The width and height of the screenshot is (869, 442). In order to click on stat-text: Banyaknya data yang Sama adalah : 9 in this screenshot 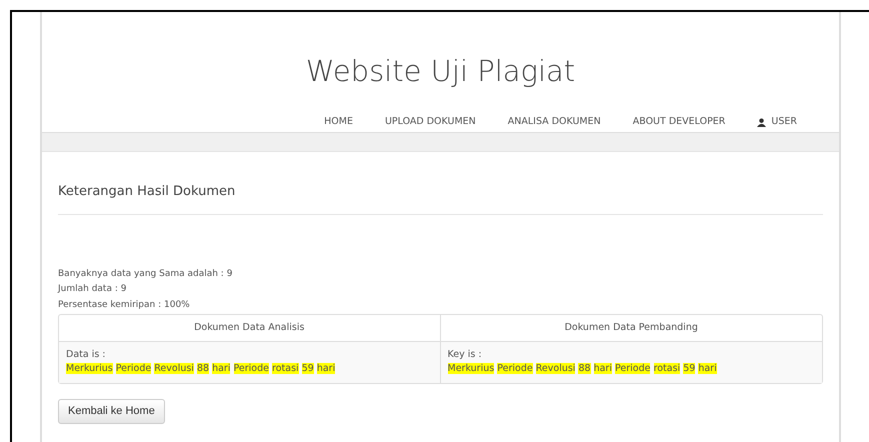, I will do `click(146, 274)`.